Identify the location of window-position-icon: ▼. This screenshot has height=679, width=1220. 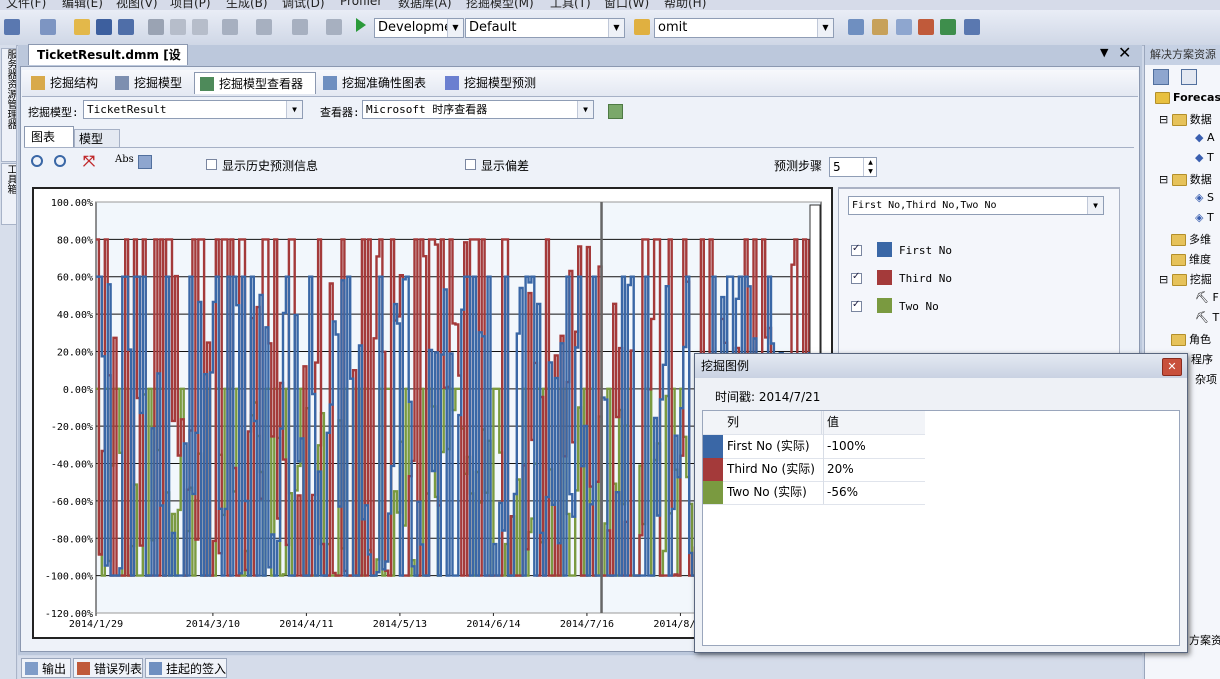
(1104, 52).